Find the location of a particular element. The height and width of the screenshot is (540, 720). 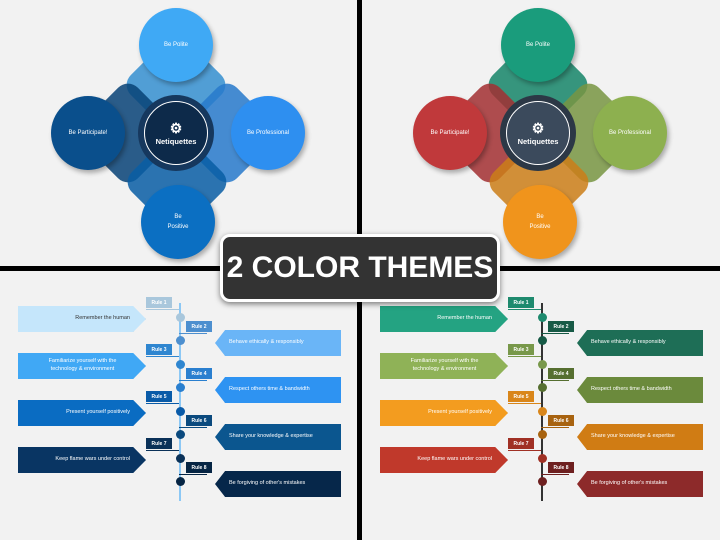

rule-tag: Rule 8 is located at coordinates (561, 467).